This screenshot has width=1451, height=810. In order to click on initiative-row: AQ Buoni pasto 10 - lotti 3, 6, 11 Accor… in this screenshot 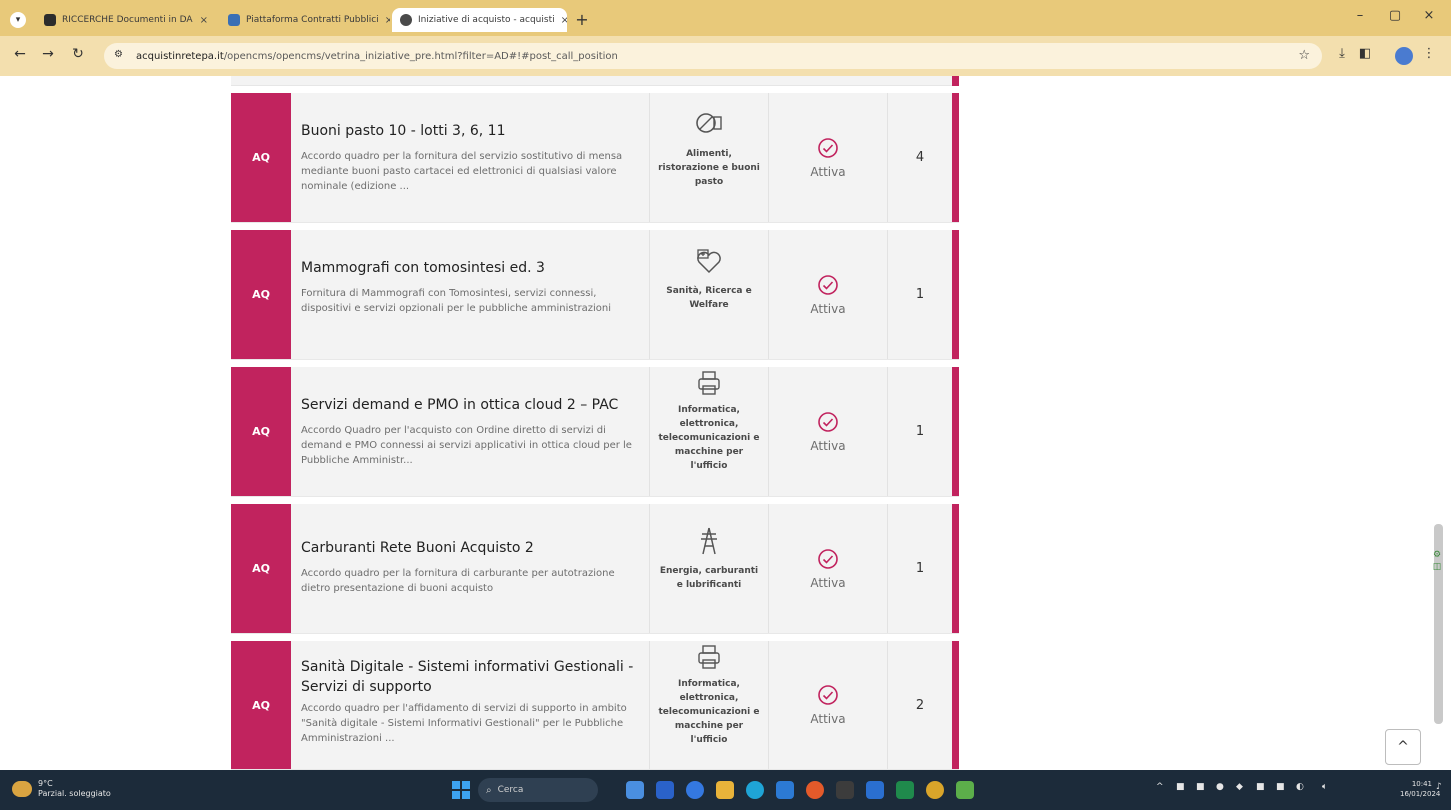, I will do `click(595, 158)`.